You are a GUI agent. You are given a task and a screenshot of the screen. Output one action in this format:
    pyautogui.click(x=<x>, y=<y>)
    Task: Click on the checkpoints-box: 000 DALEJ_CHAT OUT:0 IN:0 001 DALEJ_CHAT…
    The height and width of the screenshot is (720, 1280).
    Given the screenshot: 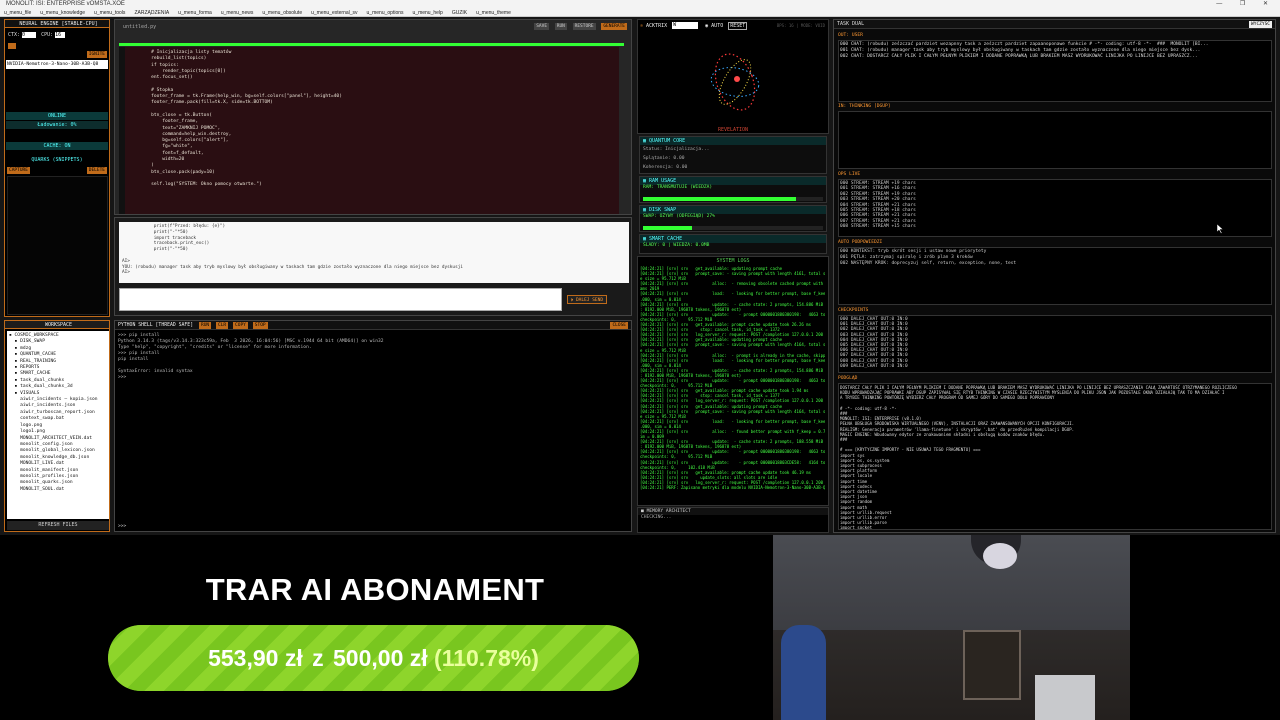 What is the action you would take?
    pyautogui.click(x=1055, y=344)
    